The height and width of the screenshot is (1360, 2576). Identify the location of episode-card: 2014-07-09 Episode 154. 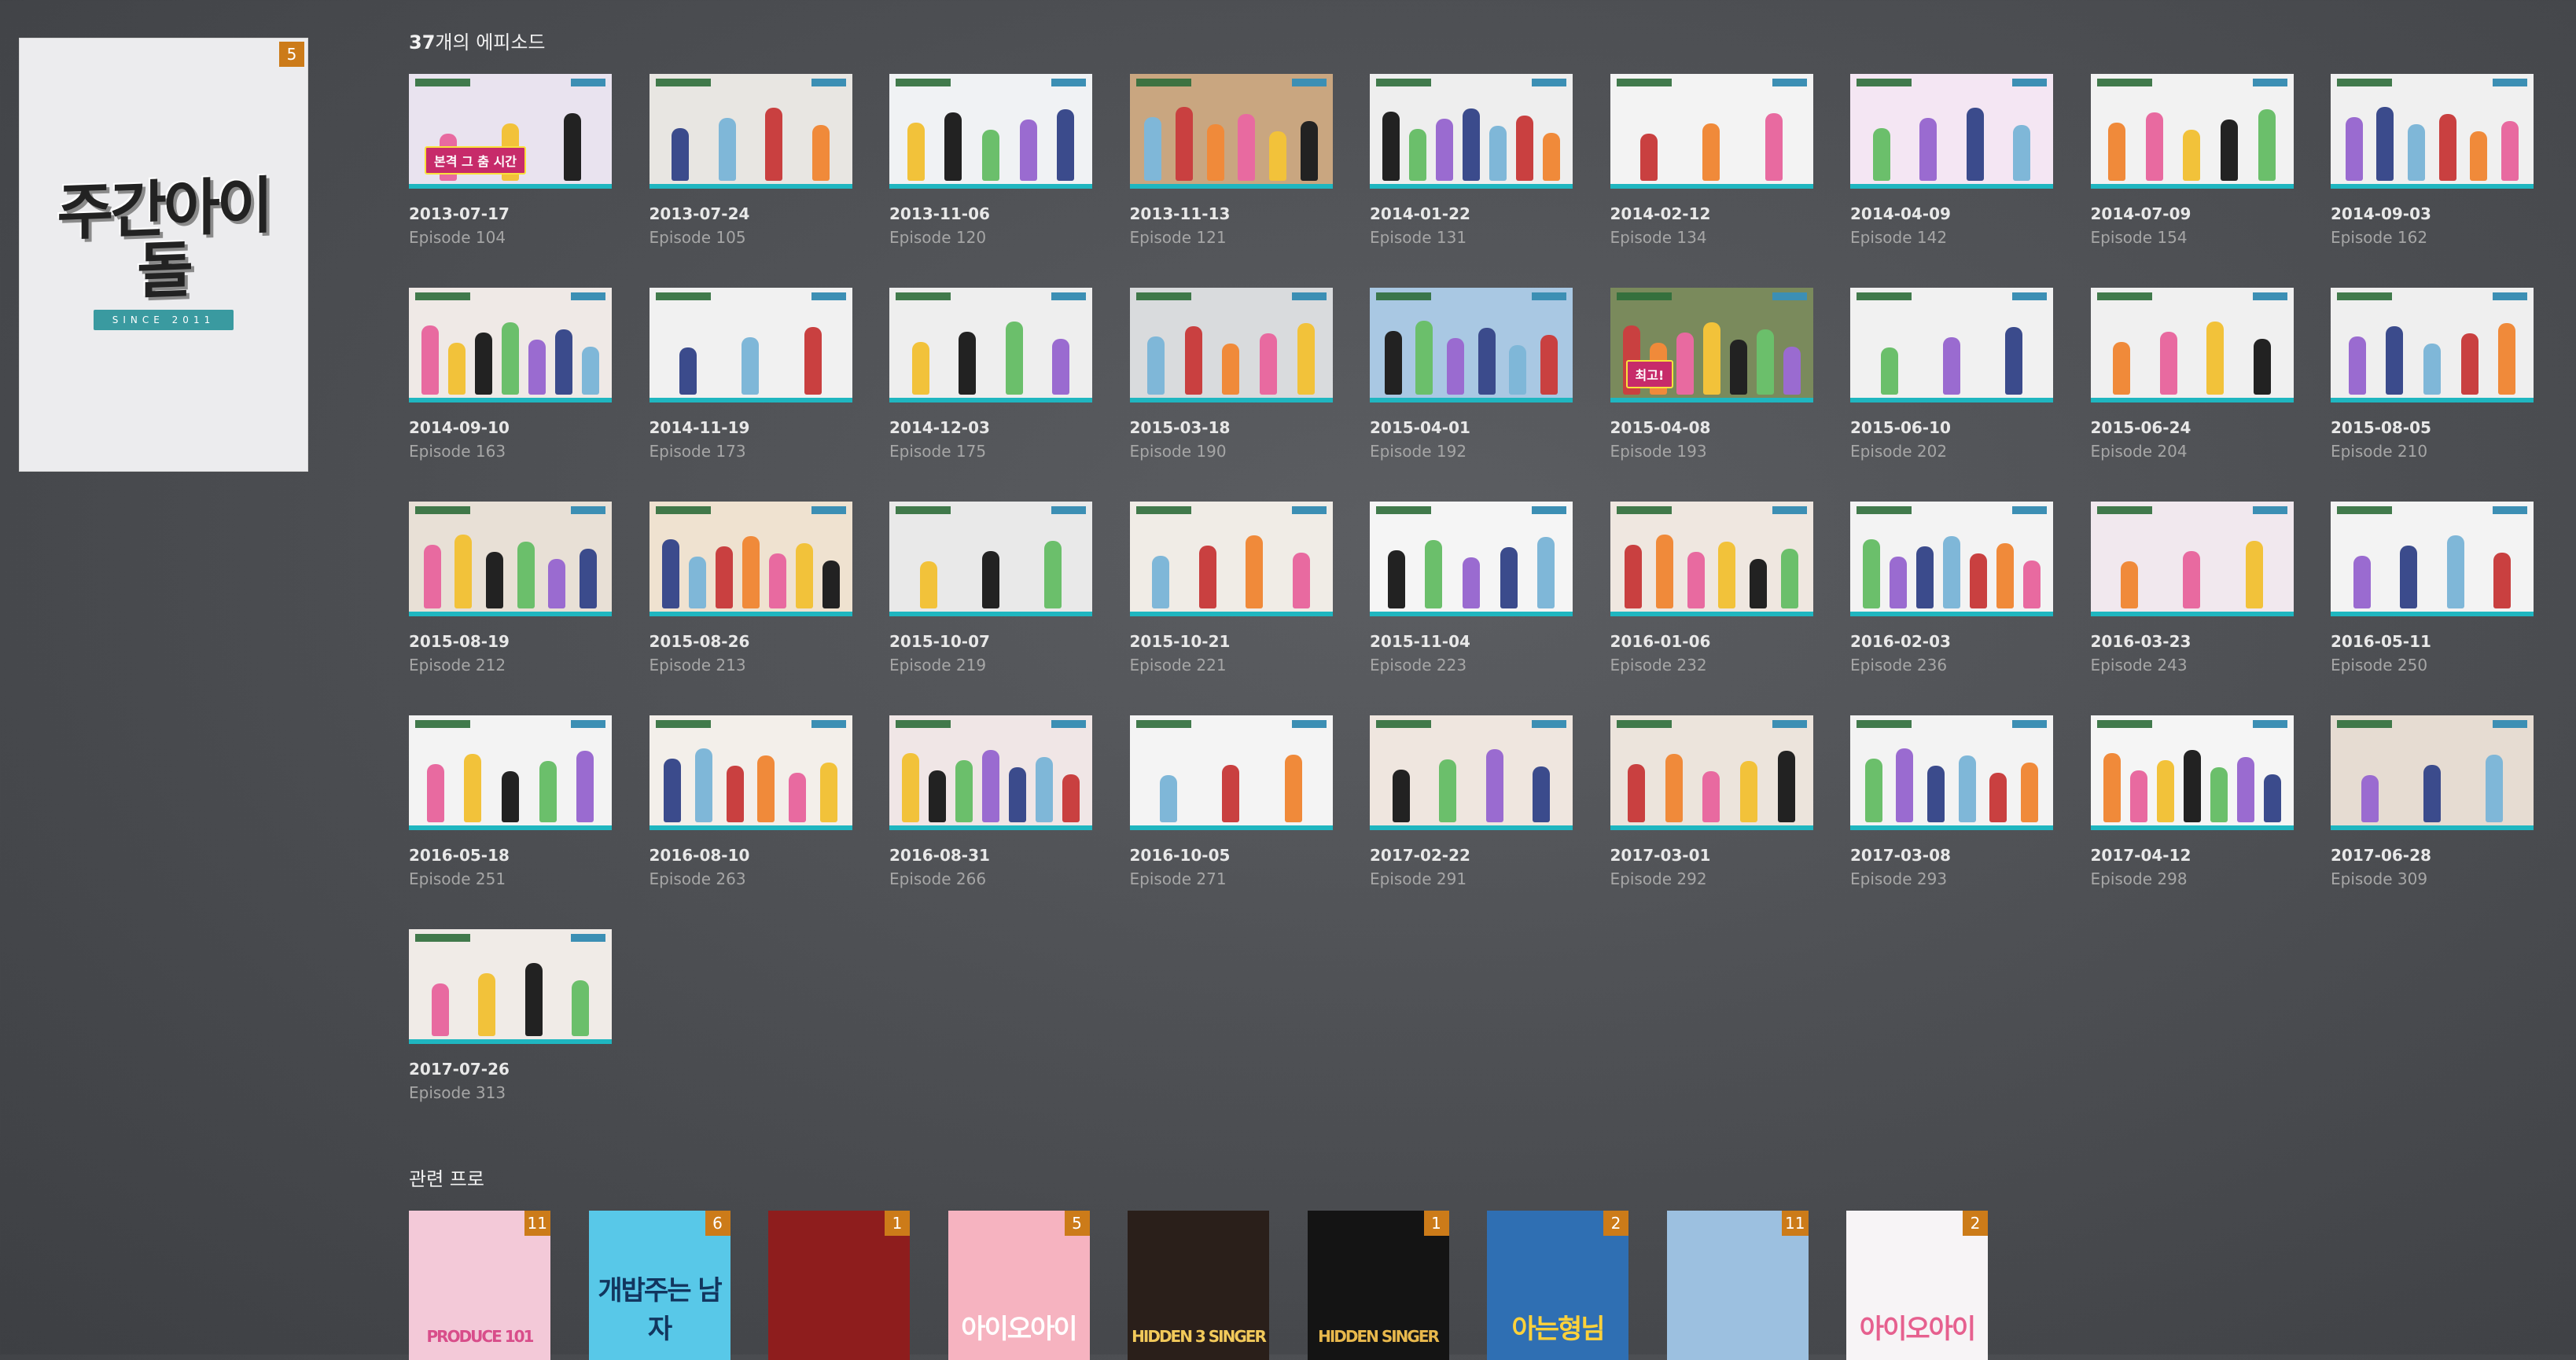
(2192, 160).